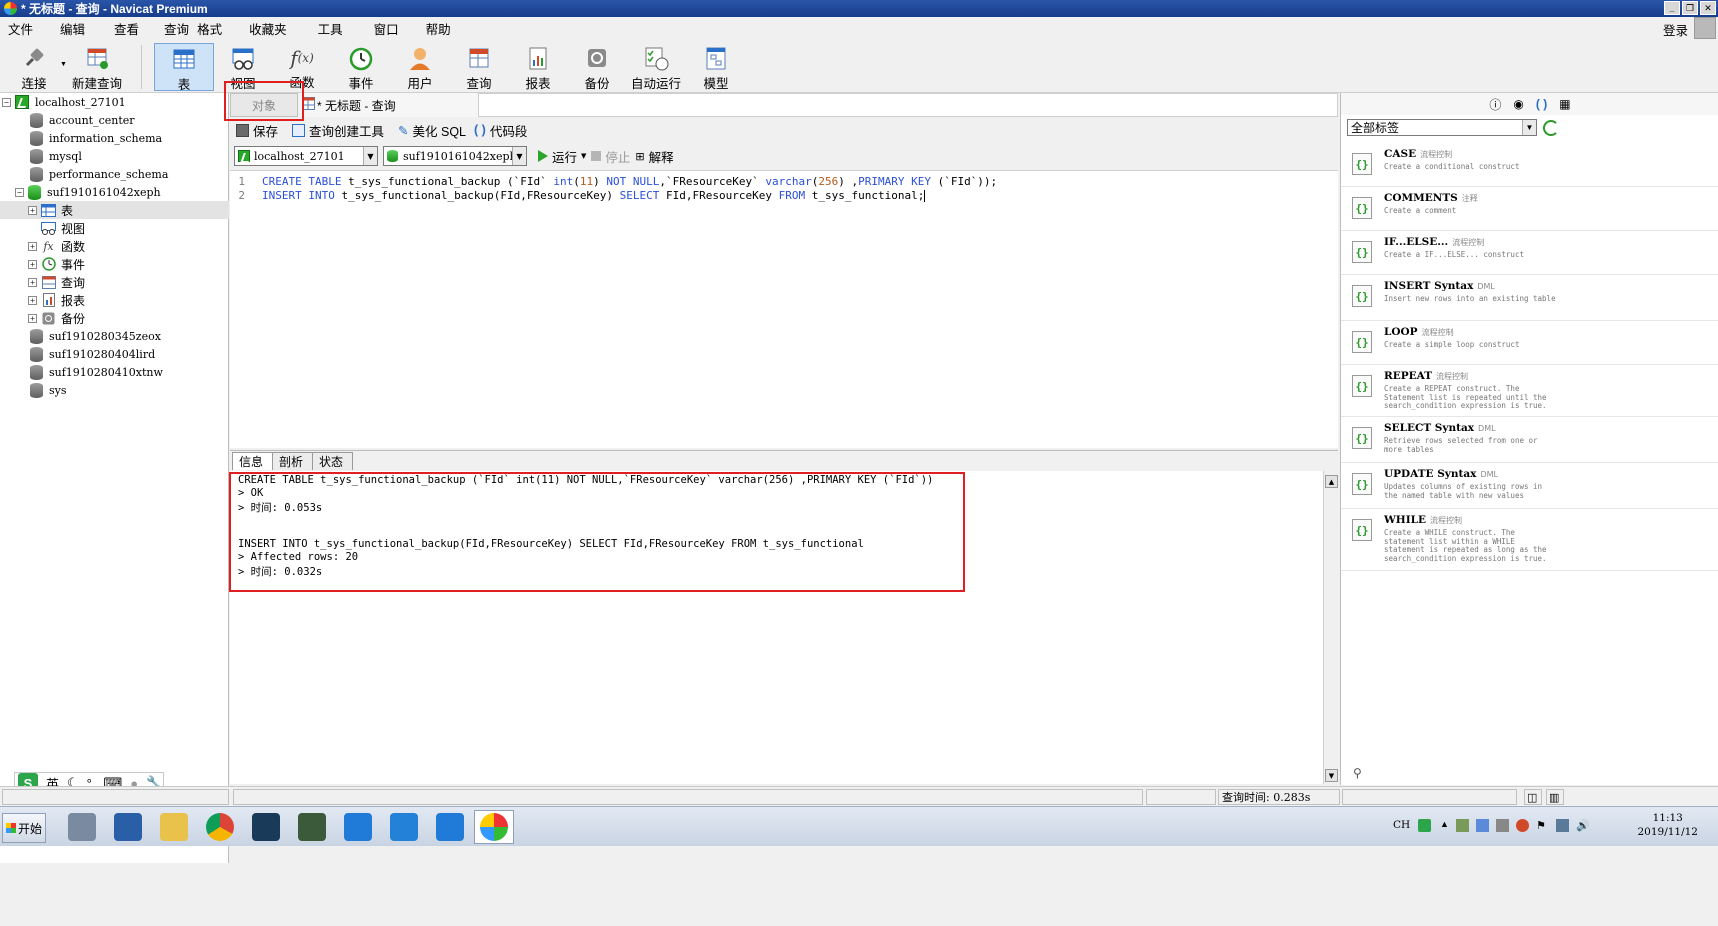 This screenshot has width=1718, height=926. What do you see at coordinates (97, 67) in the screenshot?
I see `new-query-button: 新建查询` at bounding box center [97, 67].